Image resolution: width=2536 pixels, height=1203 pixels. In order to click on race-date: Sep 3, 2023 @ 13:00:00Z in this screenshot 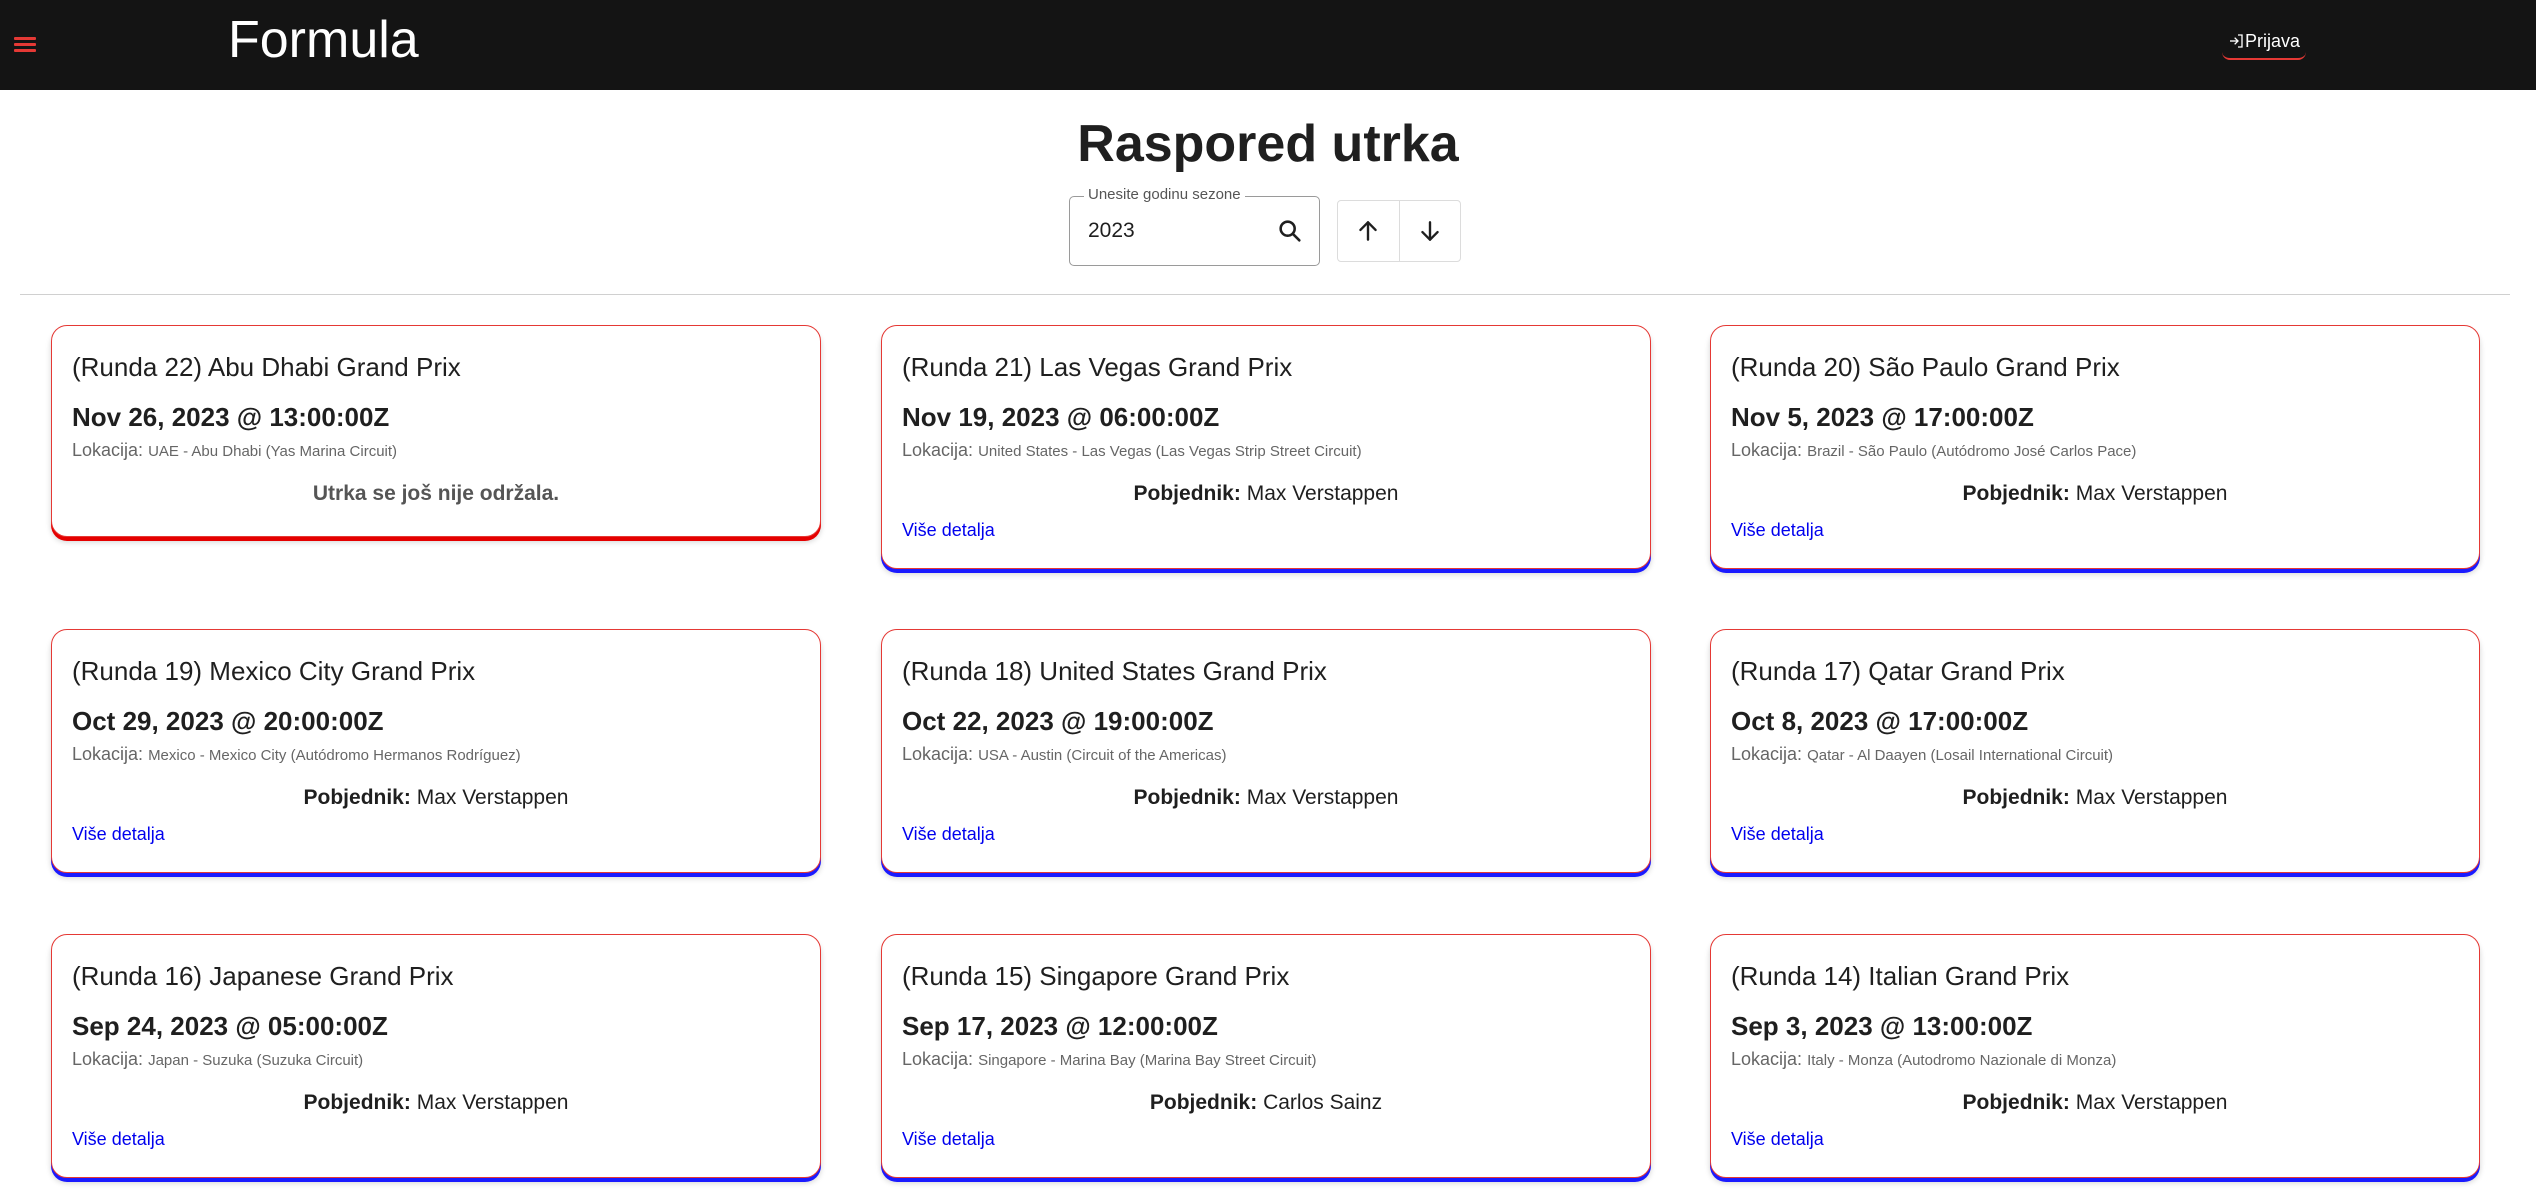, I will do `click(1882, 1026)`.